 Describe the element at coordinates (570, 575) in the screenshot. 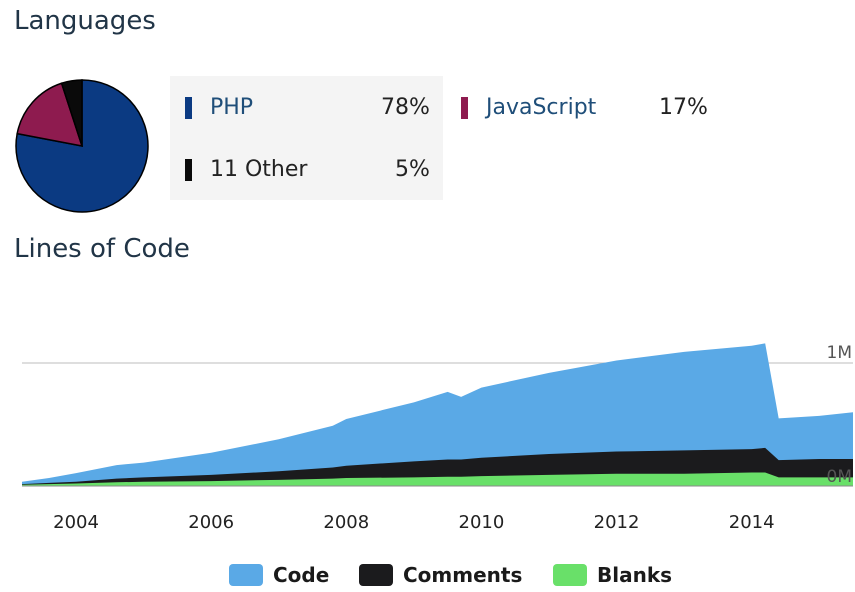

I see `blanks-swatch` at that location.